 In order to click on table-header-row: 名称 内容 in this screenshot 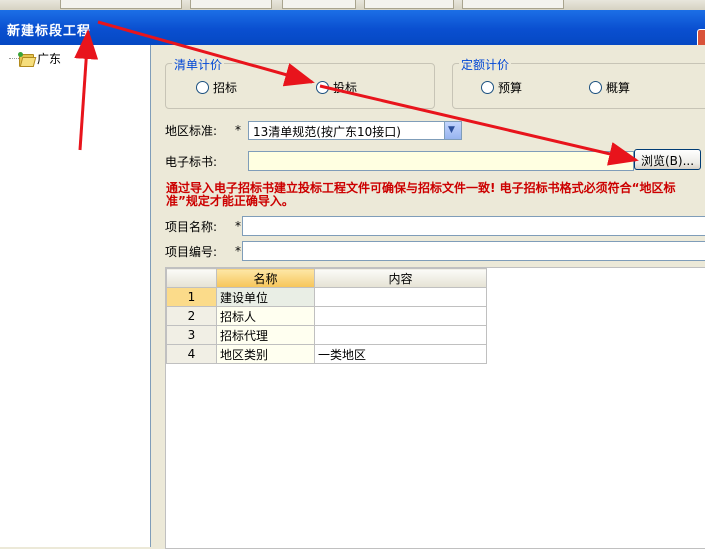, I will do `click(326, 278)`.